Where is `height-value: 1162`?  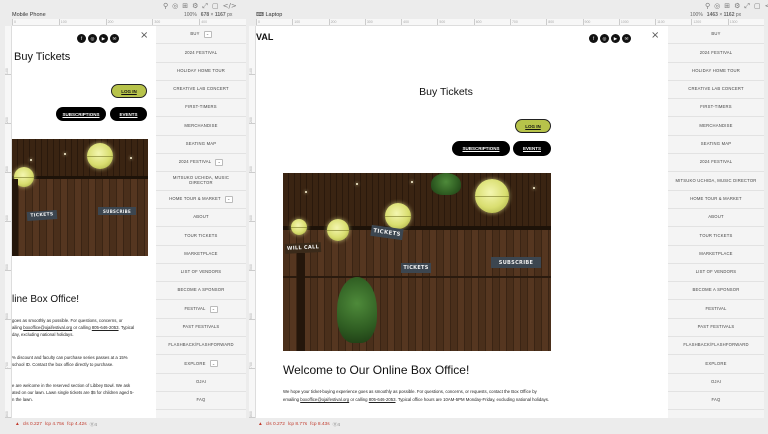 height-value: 1162 is located at coordinates (729, 15).